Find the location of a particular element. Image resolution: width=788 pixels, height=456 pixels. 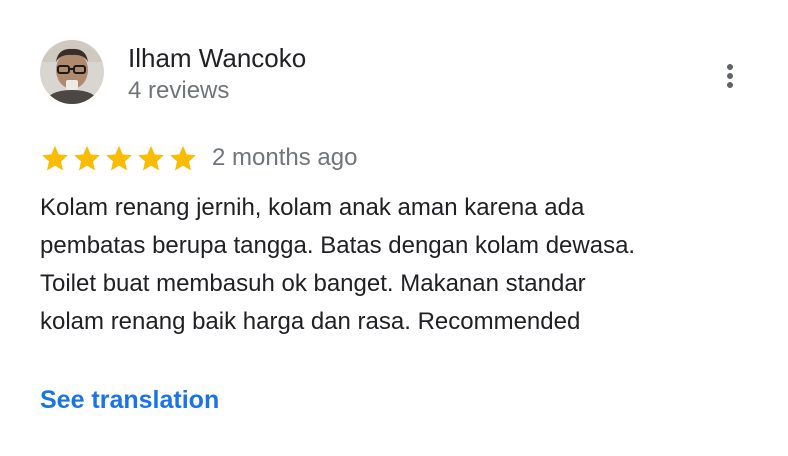

rating-row: 2 months ago is located at coordinates (198, 158).